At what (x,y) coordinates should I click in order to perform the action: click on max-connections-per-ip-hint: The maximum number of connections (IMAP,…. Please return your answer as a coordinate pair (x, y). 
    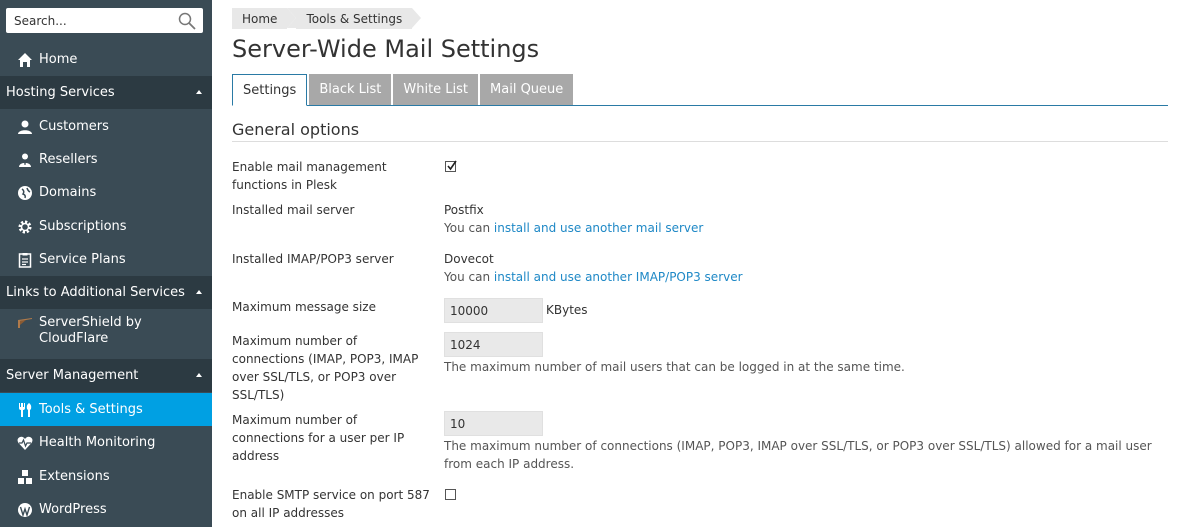
    Looking at the image, I should click on (798, 455).